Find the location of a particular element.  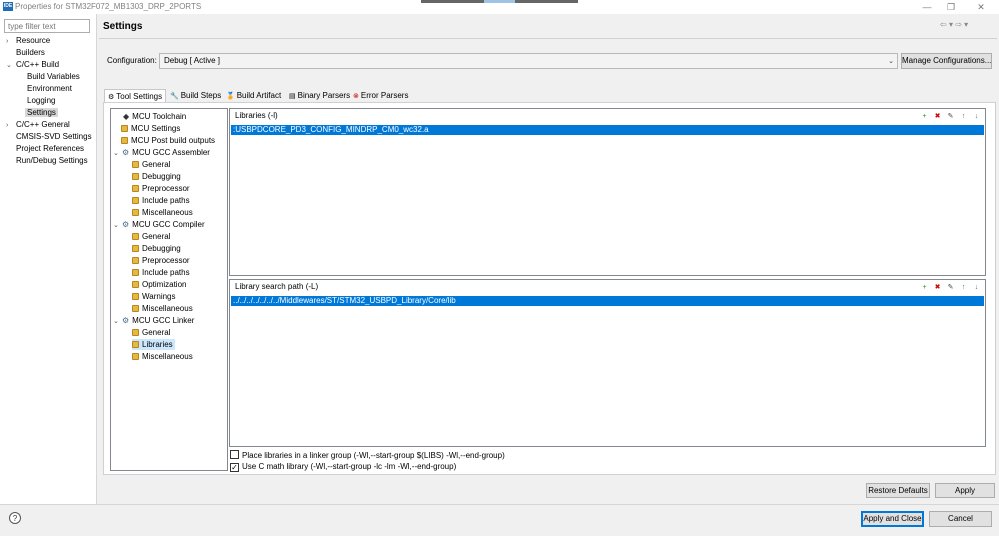

tool-item-ld-misc: Miscellaneous is located at coordinates (162, 356).